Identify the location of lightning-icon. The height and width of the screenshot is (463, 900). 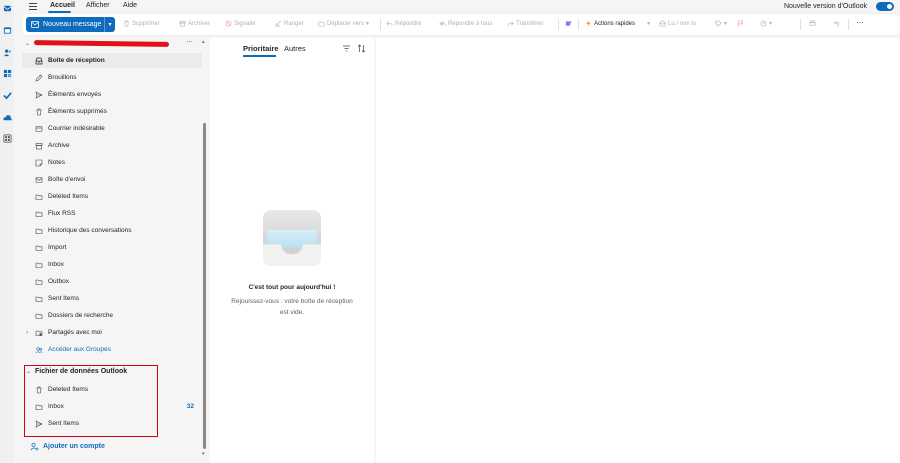
(588, 23).